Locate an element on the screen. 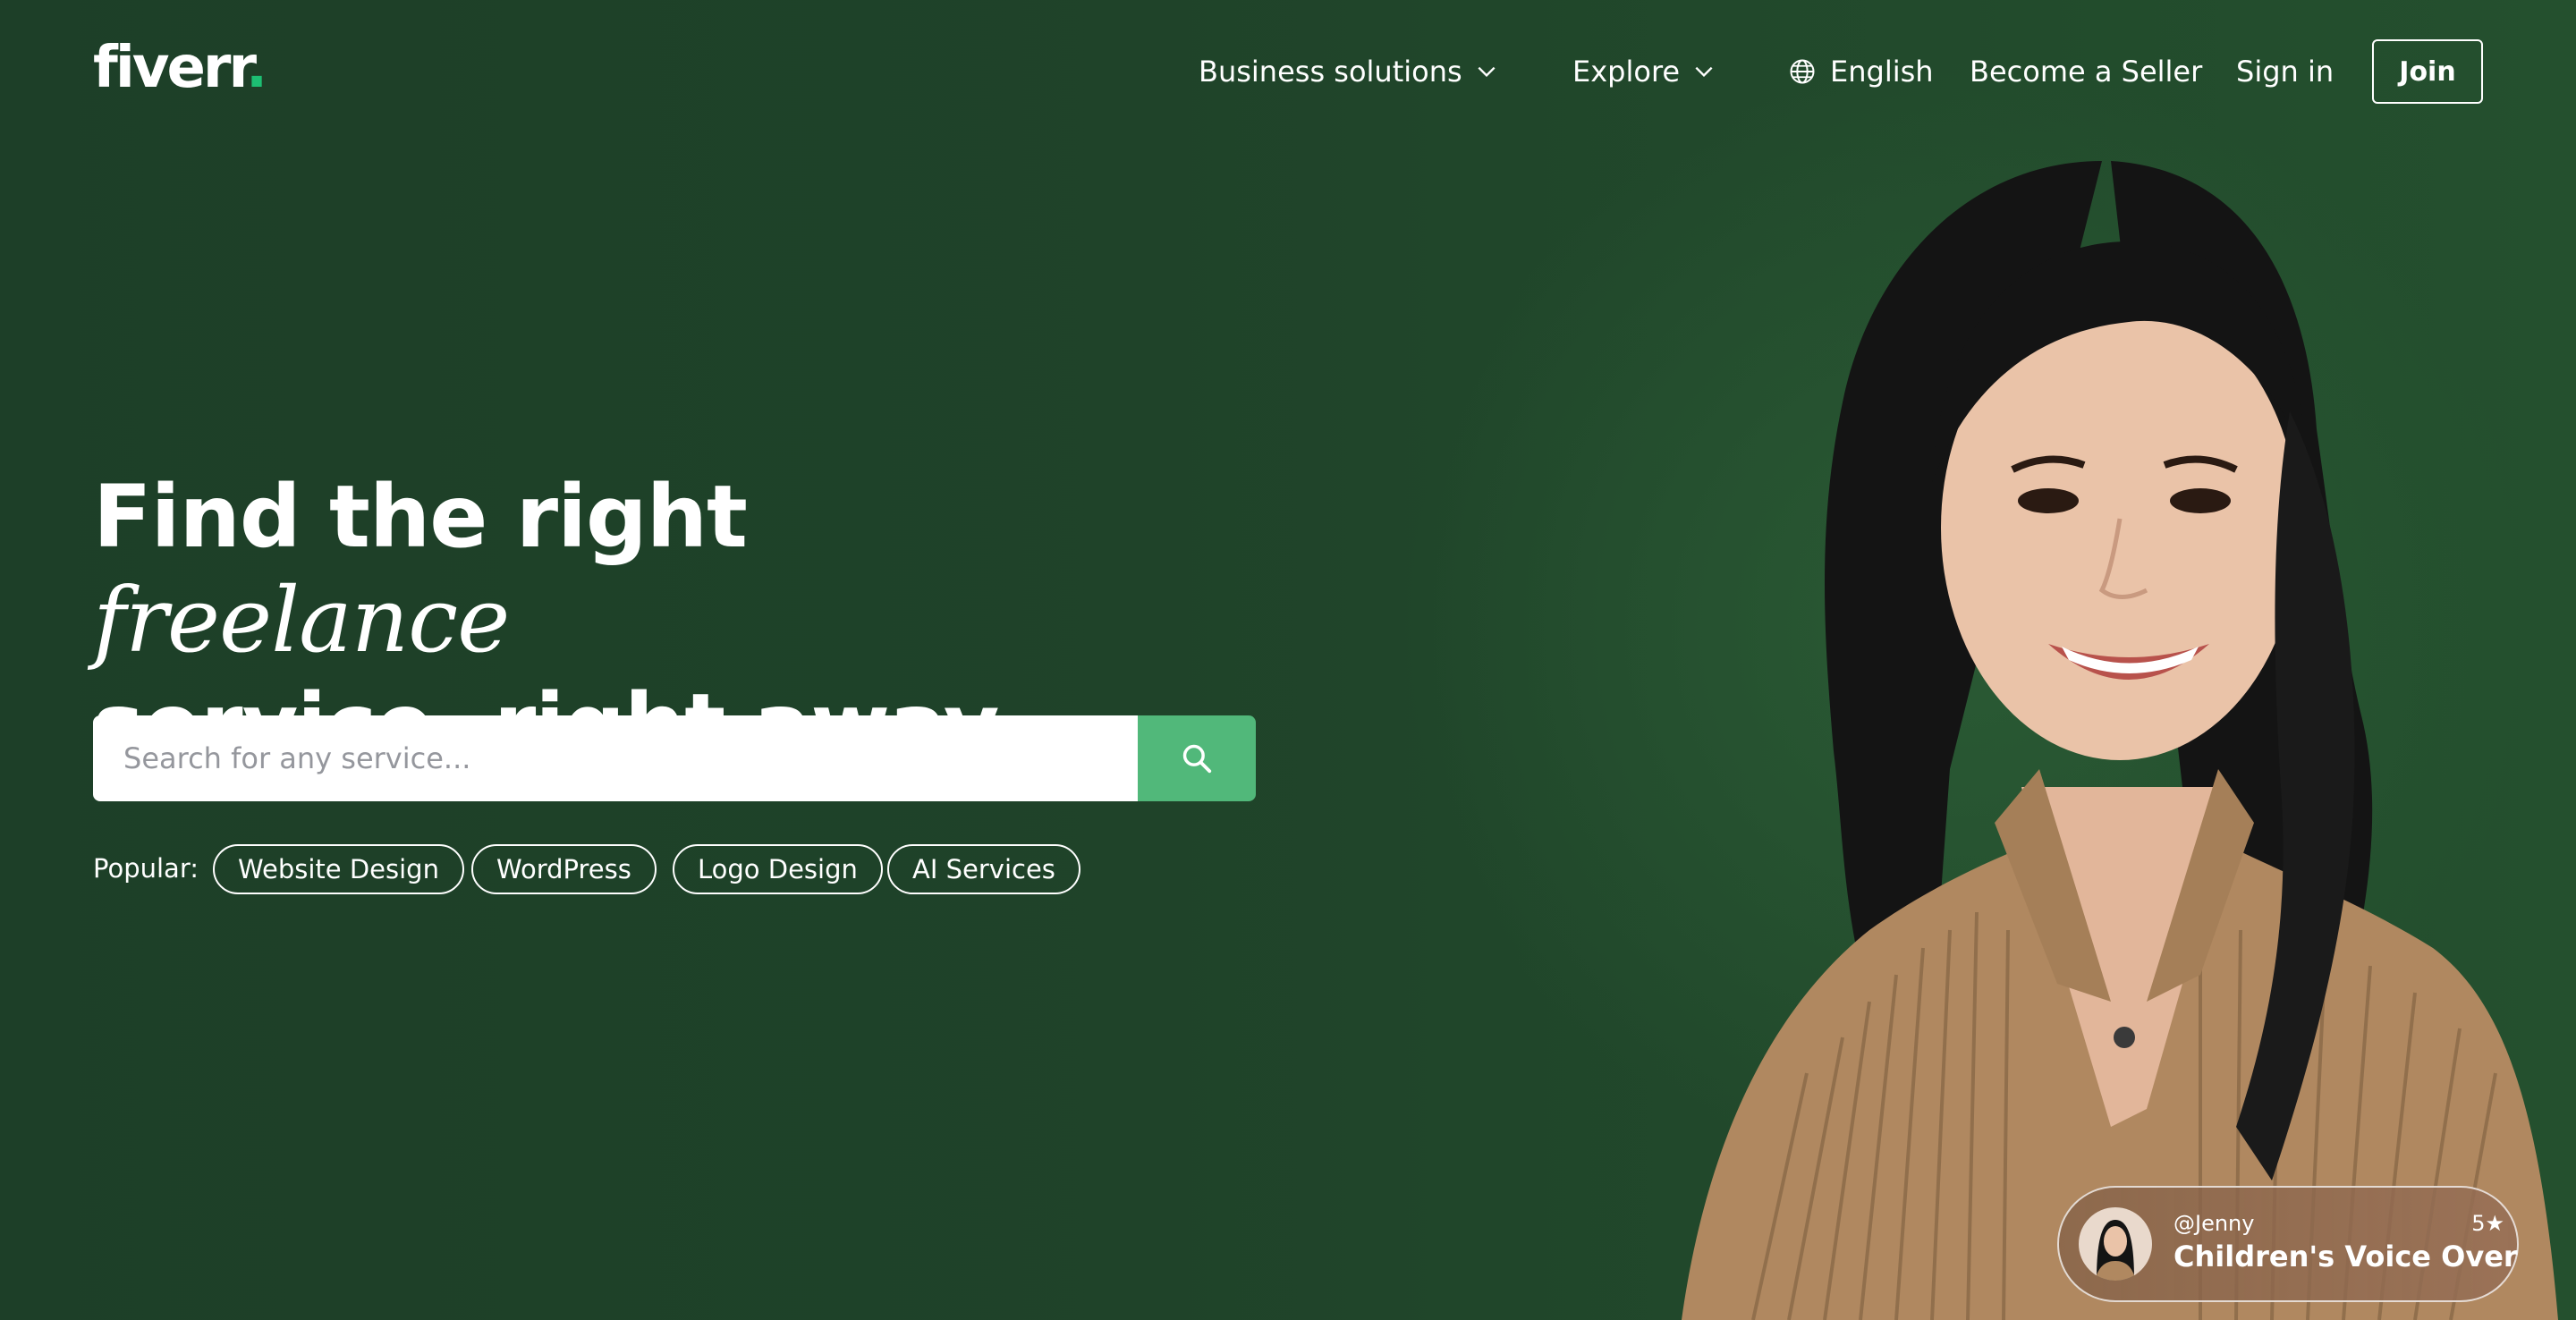 The width and height of the screenshot is (2576, 1320). headline-part1: Find the right is located at coordinates (420, 517).